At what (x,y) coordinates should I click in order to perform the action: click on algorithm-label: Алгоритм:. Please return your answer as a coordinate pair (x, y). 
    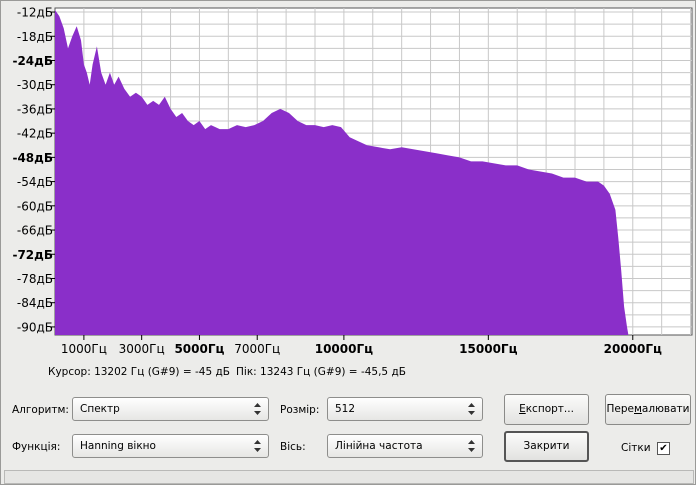
    Looking at the image, I should click on (40, 410).